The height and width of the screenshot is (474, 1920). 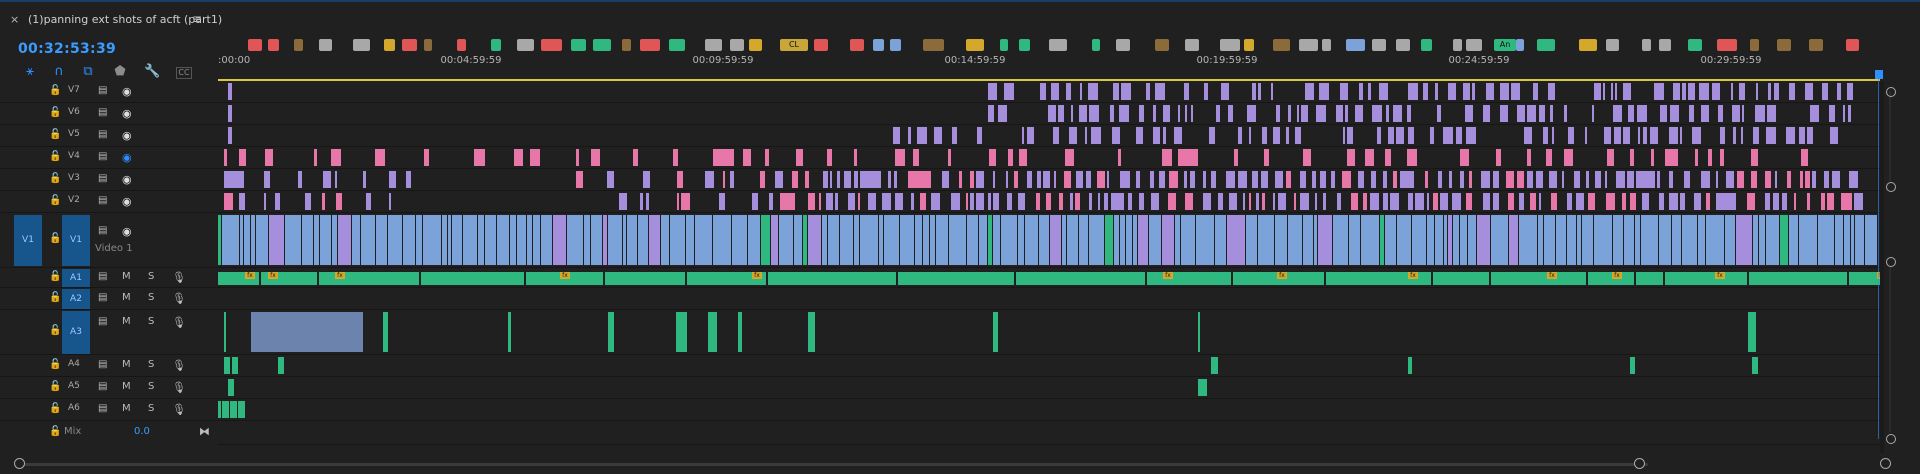 I want to click on solo-button: S, so click(x=151, y=297).